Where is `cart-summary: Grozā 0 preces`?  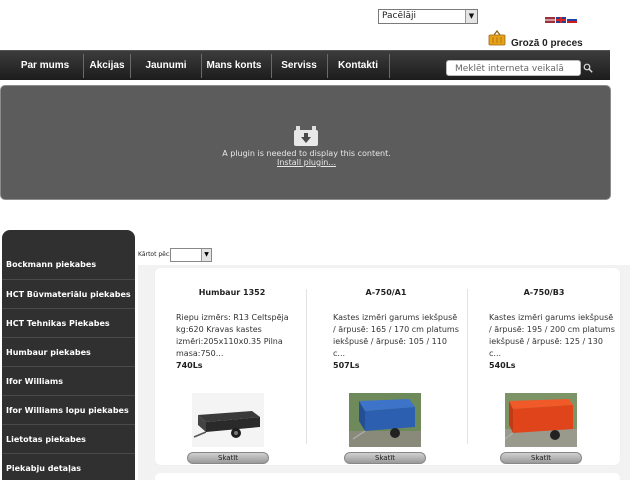 cart-summary: Grozā 0 preces is located at coordinates (547, 43).